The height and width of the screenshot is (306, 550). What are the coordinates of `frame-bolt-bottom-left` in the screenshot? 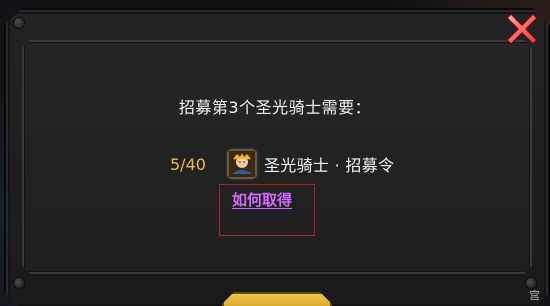 It's located at (19, 283).